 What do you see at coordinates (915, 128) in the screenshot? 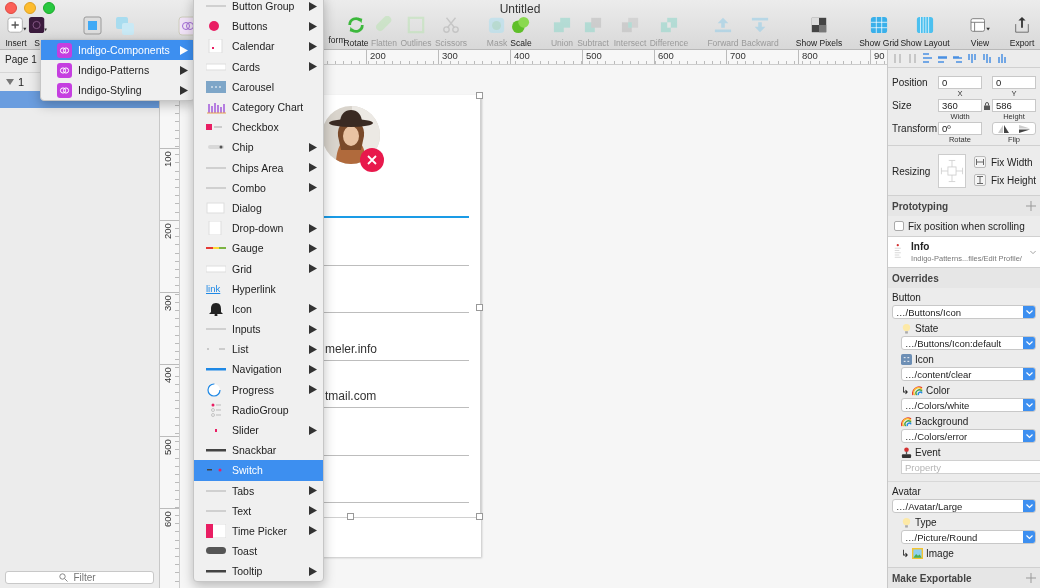
I see `property-label: Transform` at bounding box center [915, 128].